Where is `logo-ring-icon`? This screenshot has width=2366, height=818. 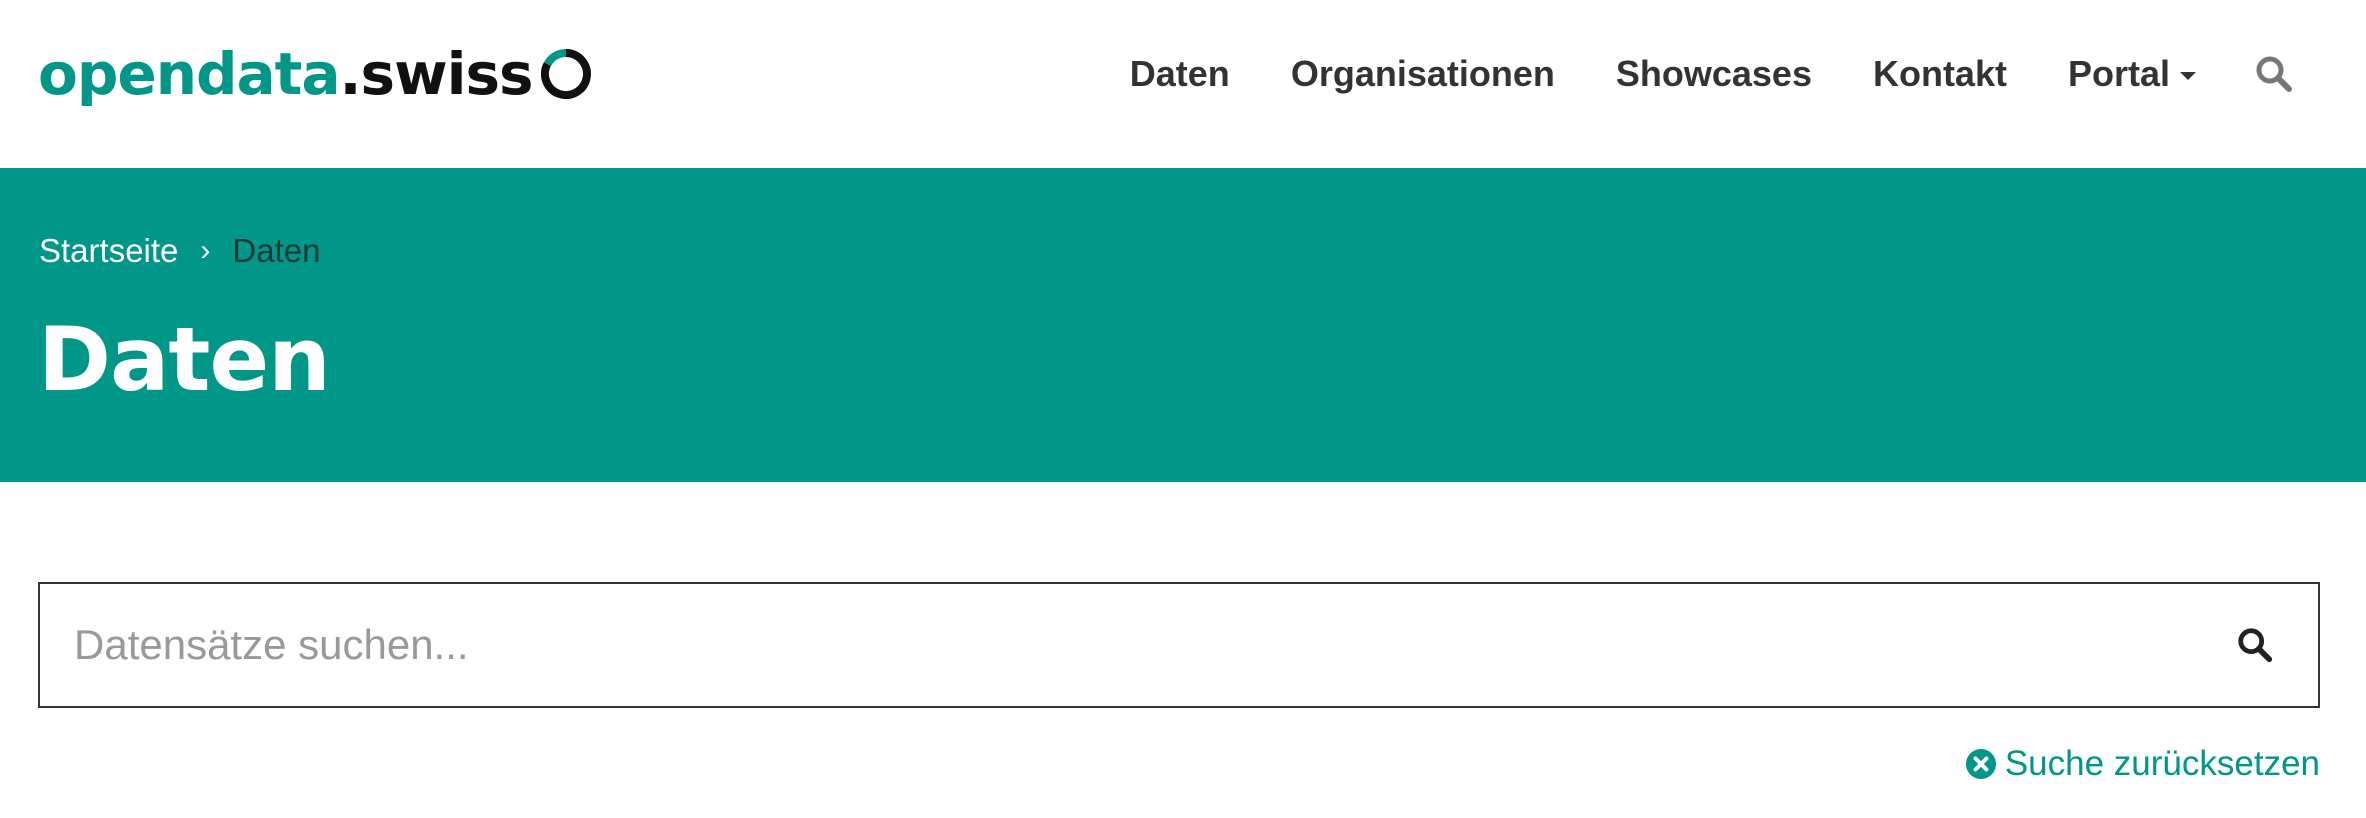 logo-ring-icon is located at coordinates (565, 74).